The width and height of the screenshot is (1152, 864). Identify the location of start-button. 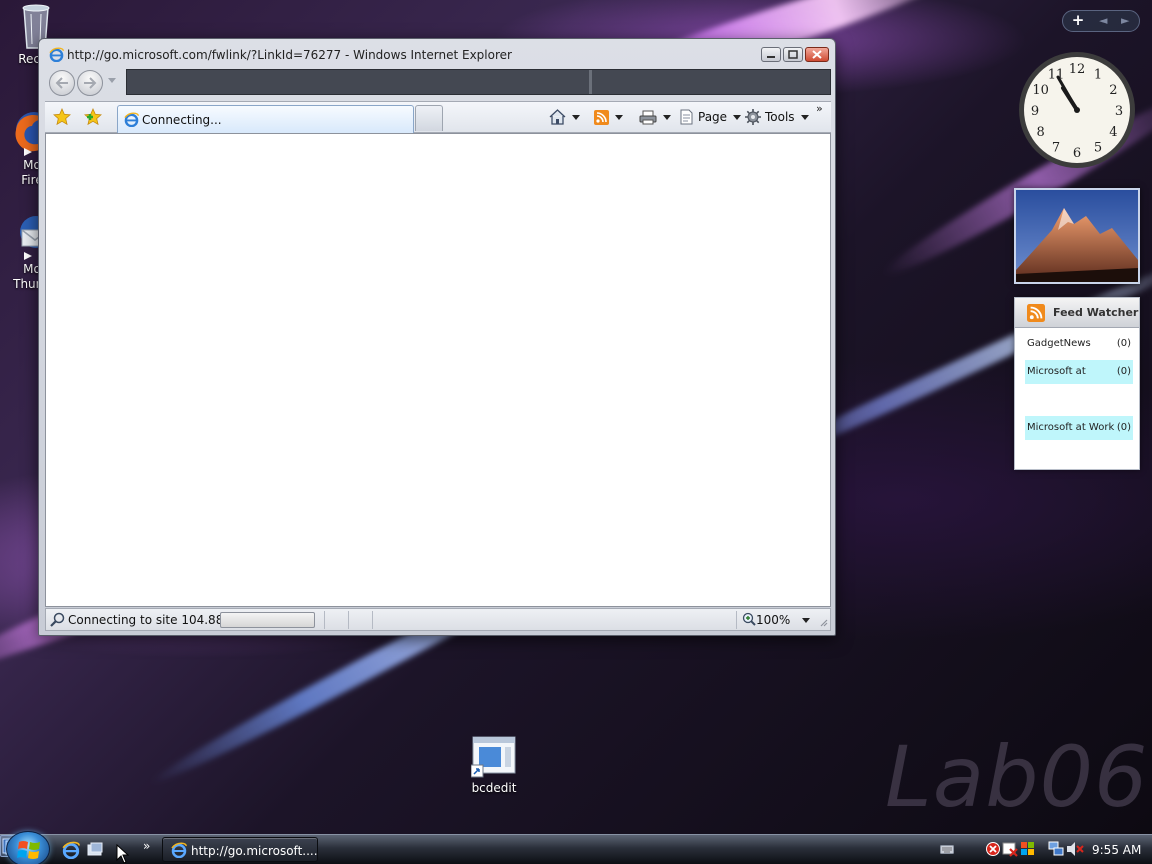
(28, 847).